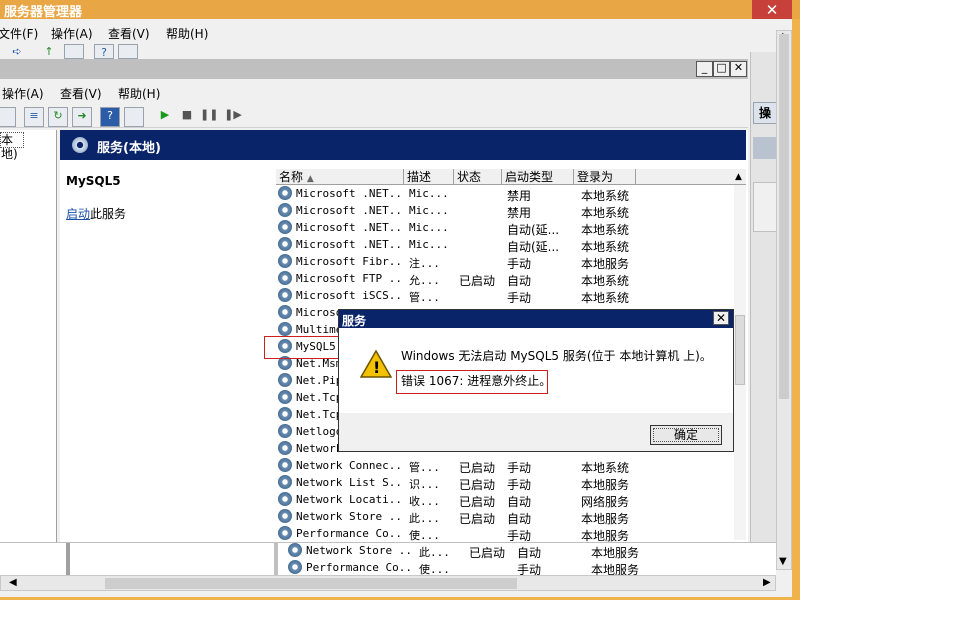 This screenshot has height=629, width=977. What do you see at coordinates (28, 336) in the screenshot?
I see `console-tree: 本地)` at bounding box center [28, 336].